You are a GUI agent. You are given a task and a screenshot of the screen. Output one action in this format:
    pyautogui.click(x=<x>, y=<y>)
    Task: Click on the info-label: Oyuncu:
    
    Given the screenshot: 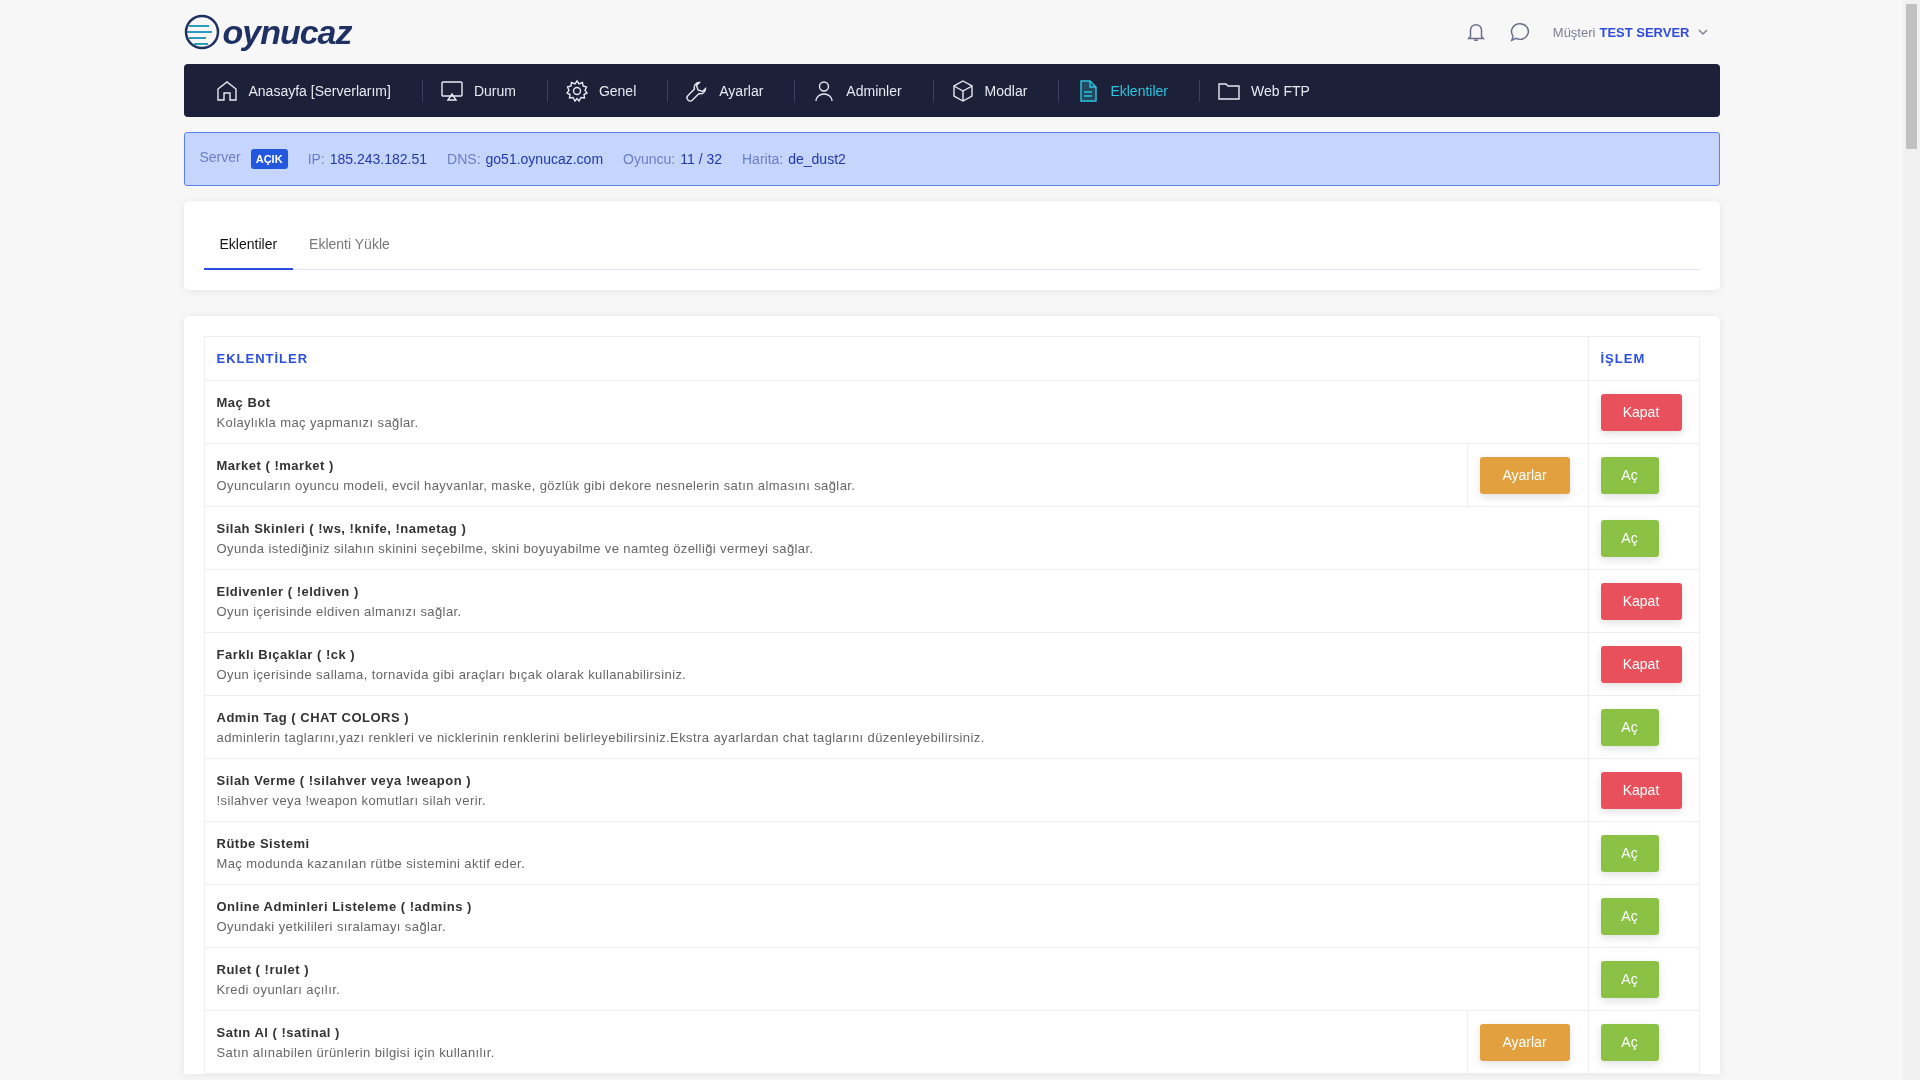 What is the action you would take?
    pyautogui.click(x=649, y=159)
    